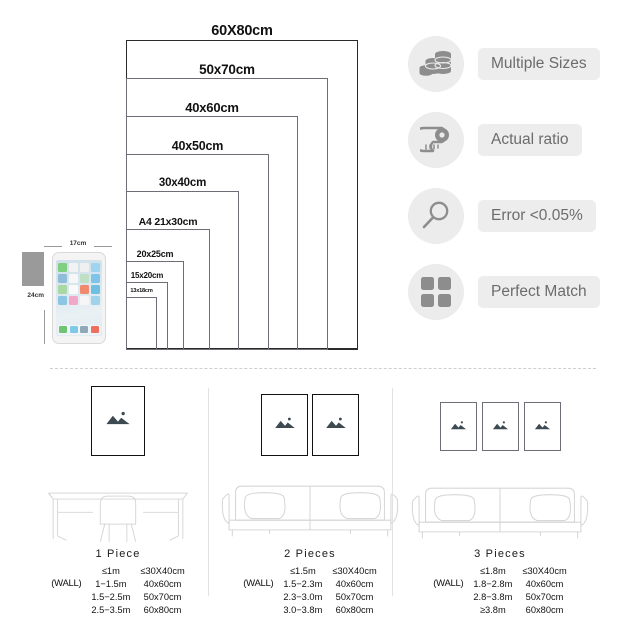  Describe the element at coordinates (212, 107) in the screenshot. I see `size-frame-label: 40x60cm` at that location.